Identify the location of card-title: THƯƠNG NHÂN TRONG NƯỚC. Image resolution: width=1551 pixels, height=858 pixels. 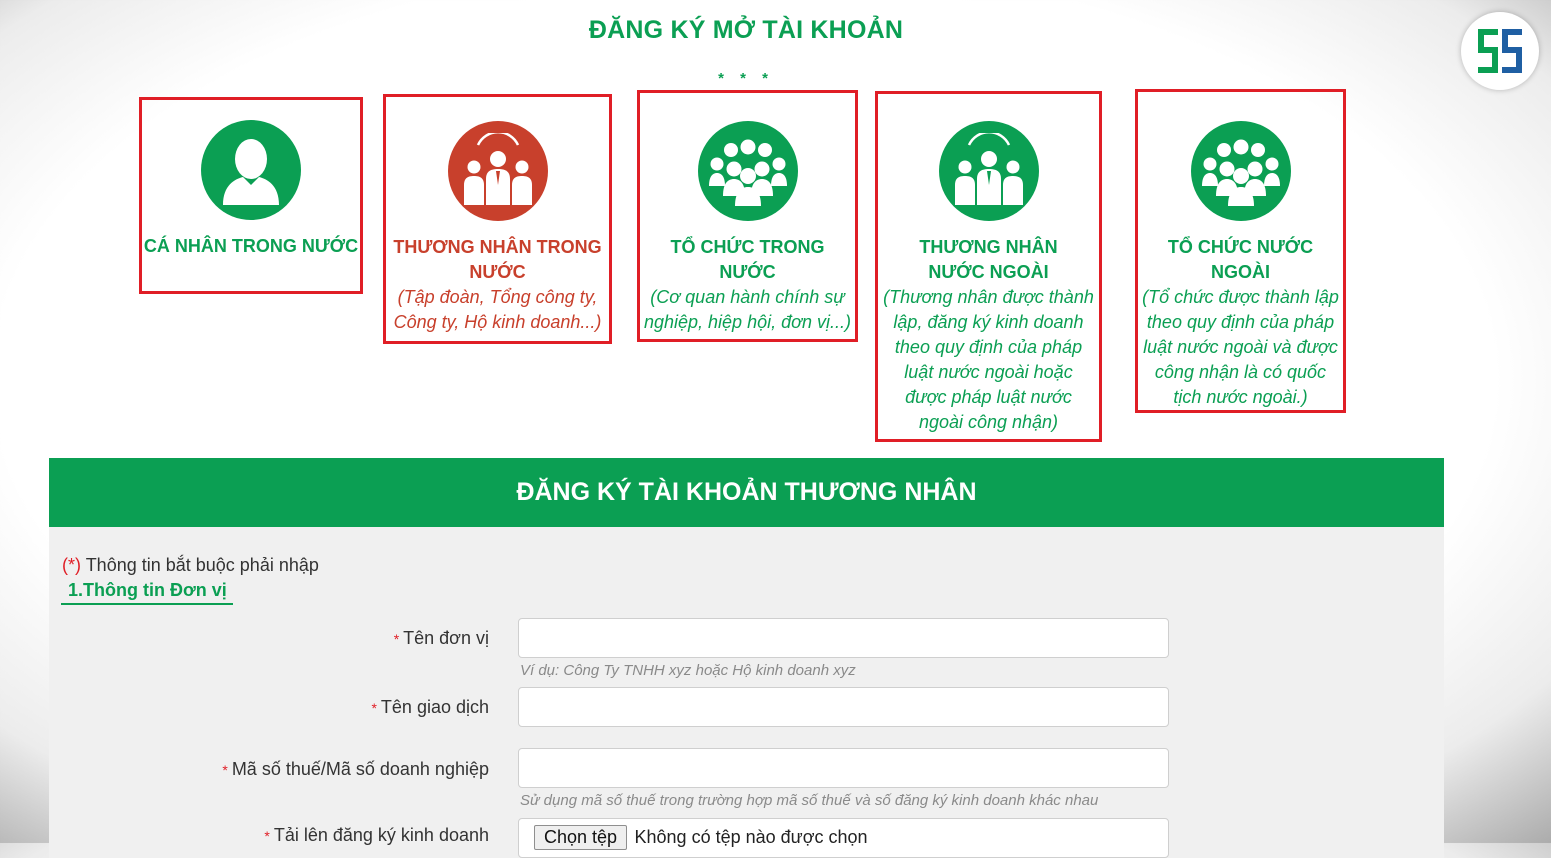
(497, 259).